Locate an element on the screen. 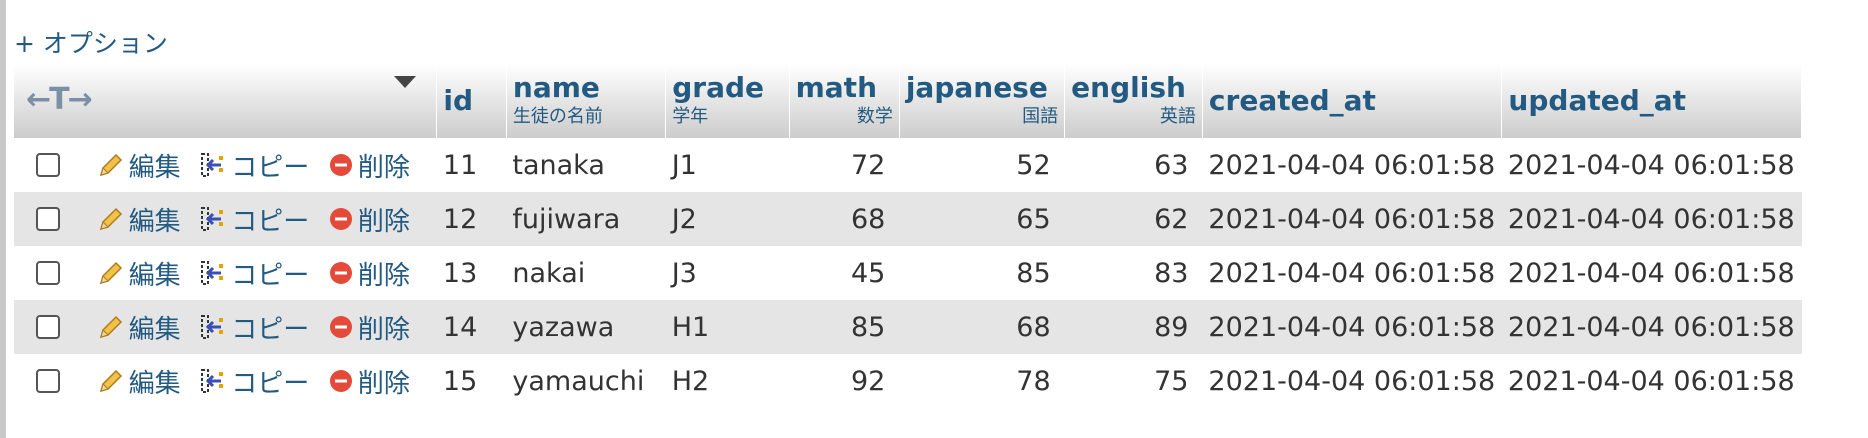  sort-triangle-icon is located at coordinates (405, 82).